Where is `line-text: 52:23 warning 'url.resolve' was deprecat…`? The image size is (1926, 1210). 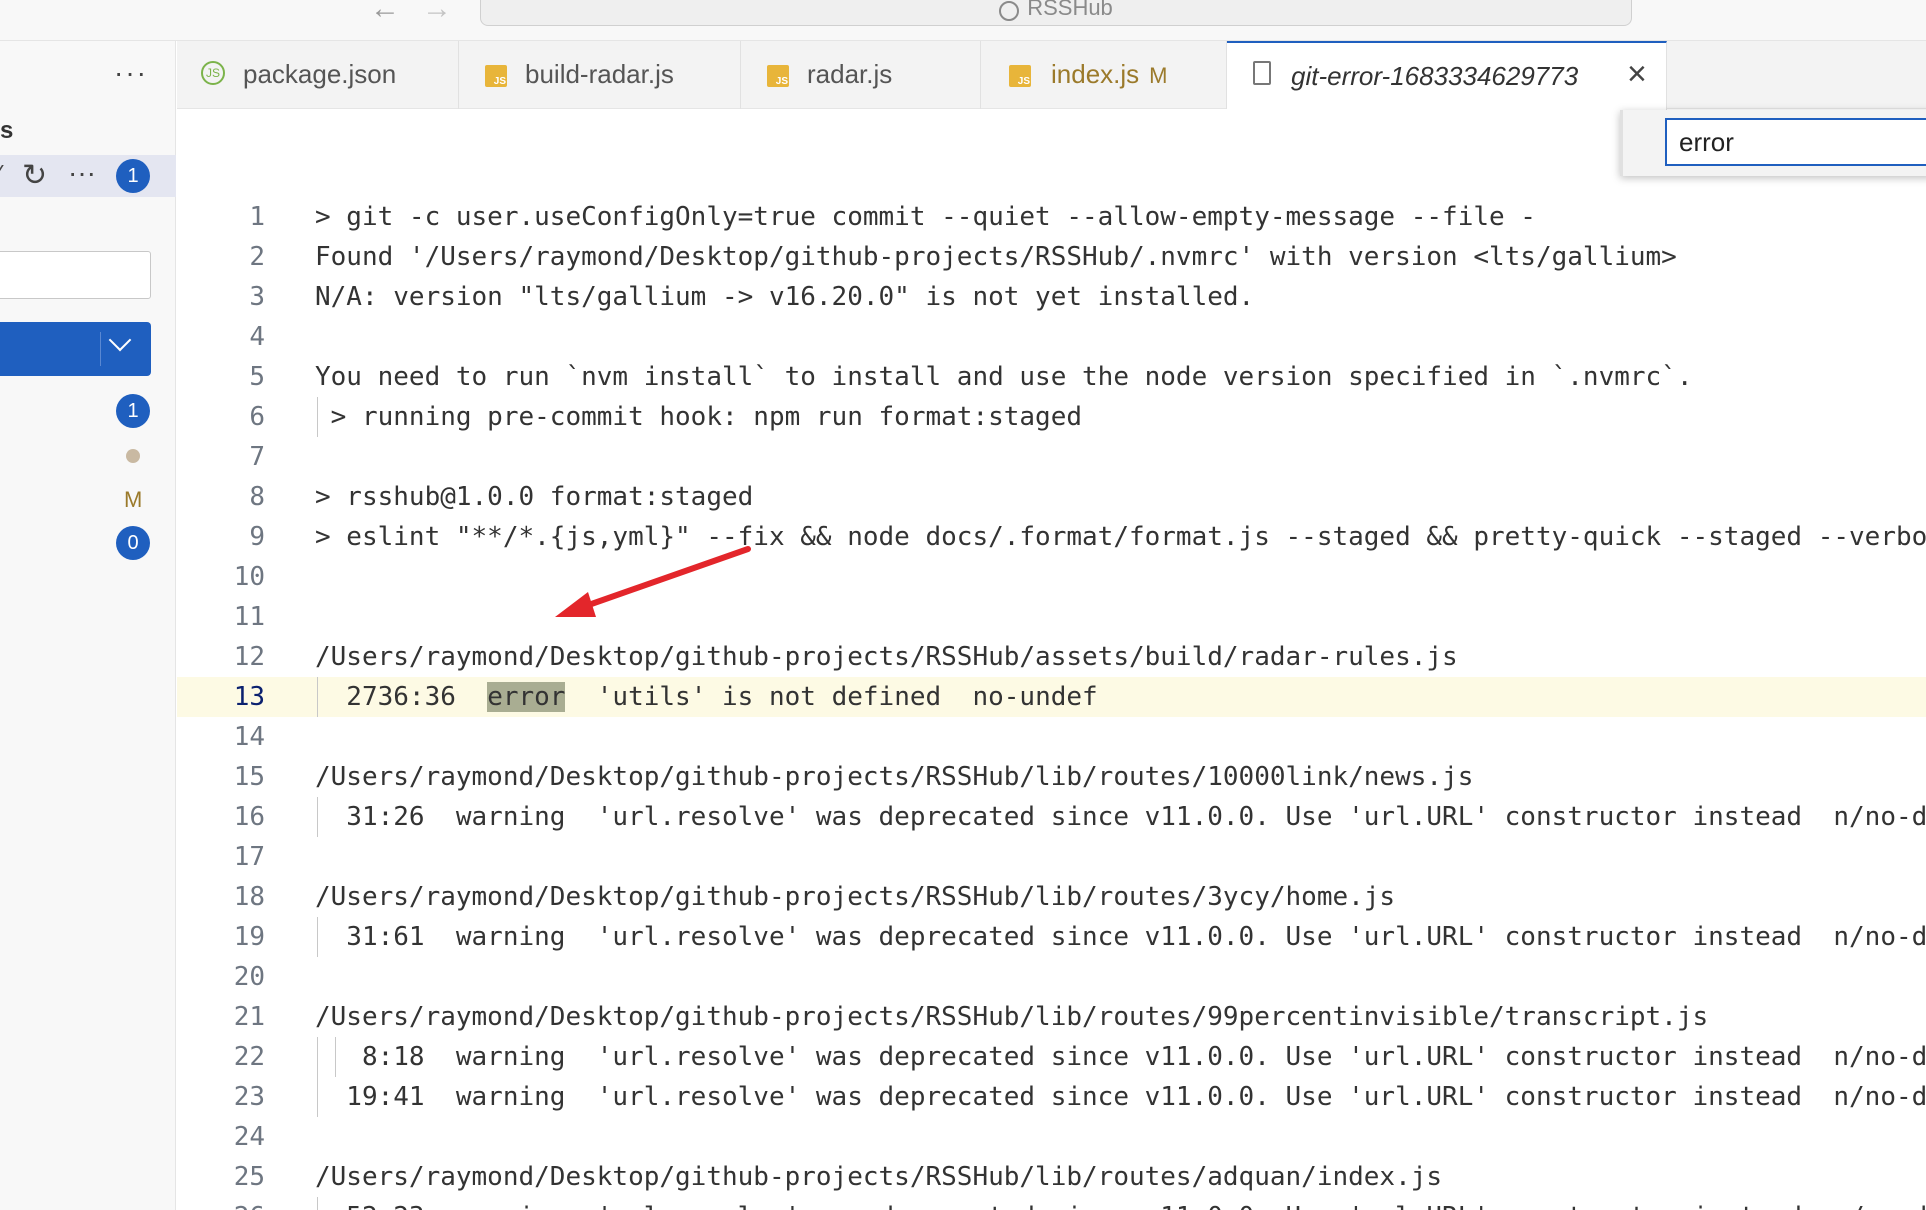 line-text: 52:23 warning 'url.resolve' was deprecat… is located at coordinates (1120, 1203).